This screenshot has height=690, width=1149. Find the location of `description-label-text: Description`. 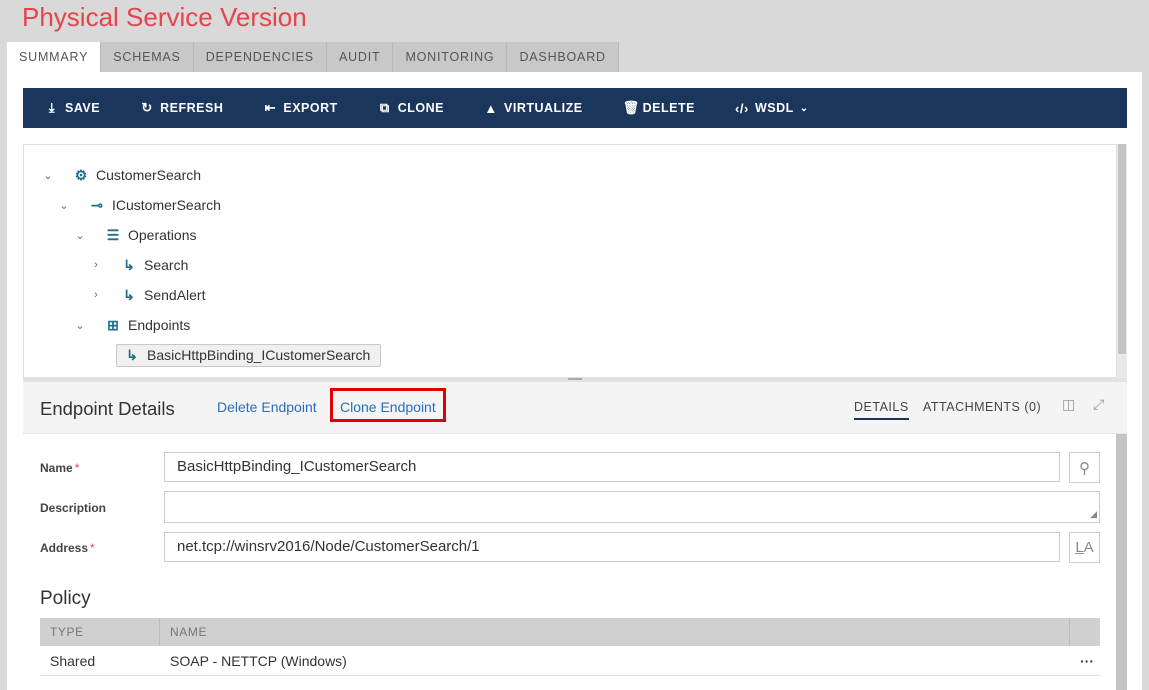

description-label-text: Description is located at coordinates (73, 508).